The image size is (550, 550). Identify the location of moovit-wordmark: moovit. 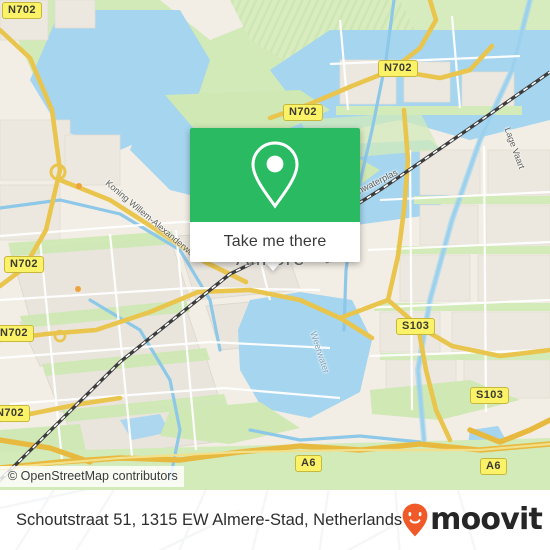
(486, 519).